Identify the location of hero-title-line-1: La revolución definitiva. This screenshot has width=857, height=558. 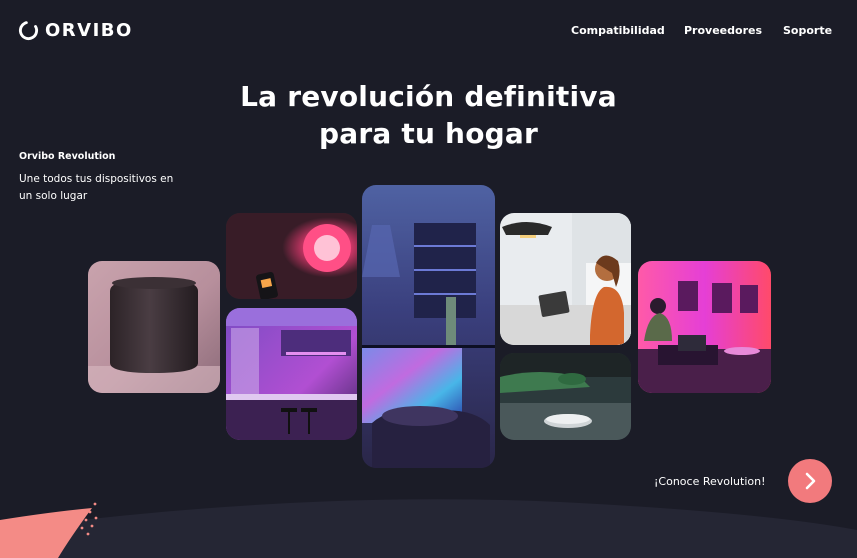
(428, 96).